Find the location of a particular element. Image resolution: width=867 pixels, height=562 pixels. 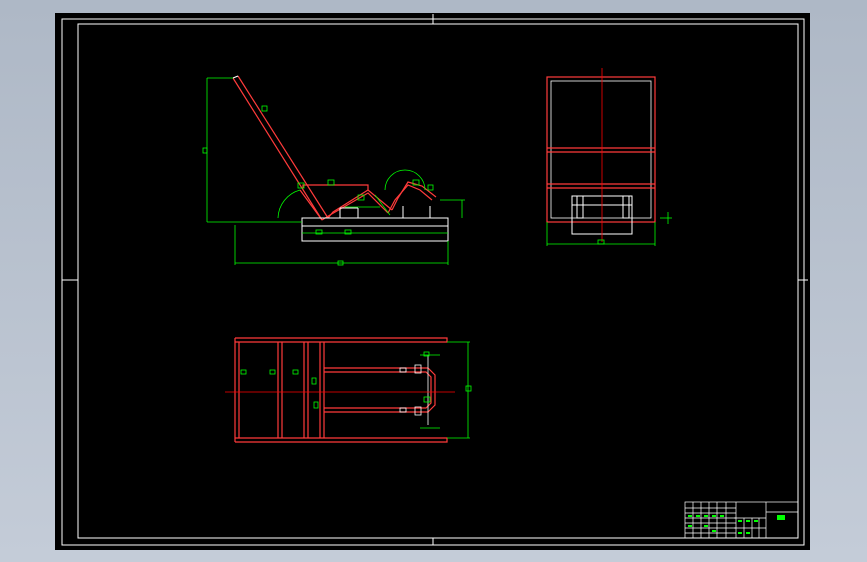

end-frame is located at coordinates (601, 149).